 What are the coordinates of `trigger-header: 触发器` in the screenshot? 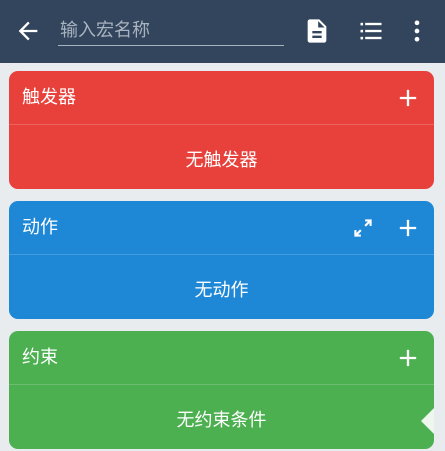 It's located at (221, 98).